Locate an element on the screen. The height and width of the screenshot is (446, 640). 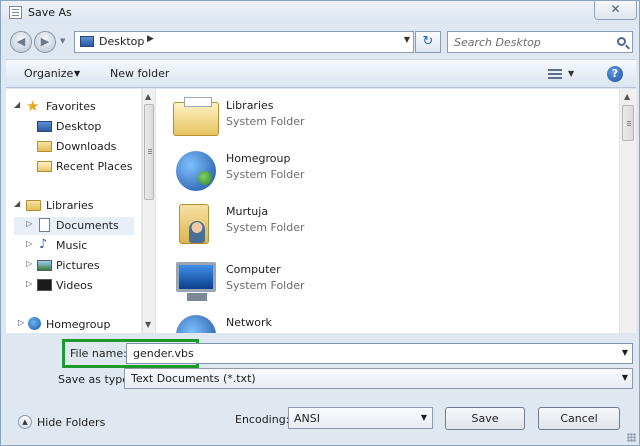
sidebar-item-desktop: Desktop is located at coordinates (74, 127).